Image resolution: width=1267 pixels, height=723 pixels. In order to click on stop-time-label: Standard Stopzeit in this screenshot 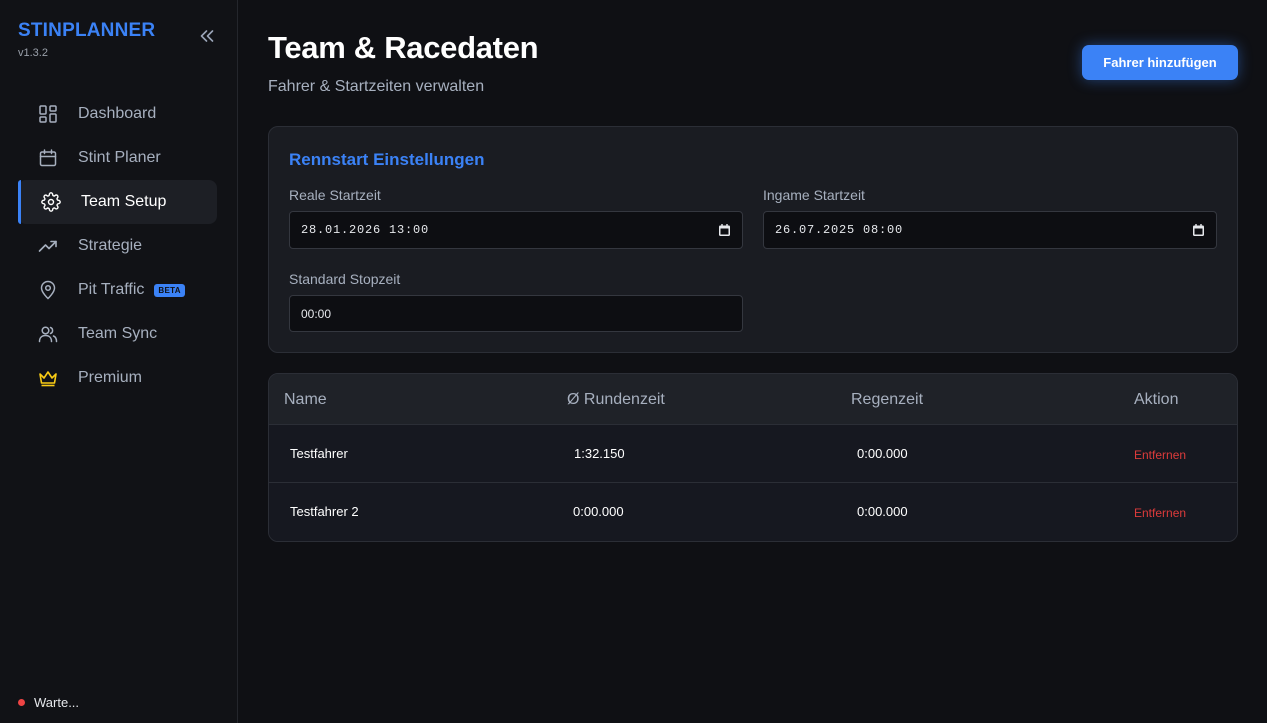, I will do `click(345, 279)`.